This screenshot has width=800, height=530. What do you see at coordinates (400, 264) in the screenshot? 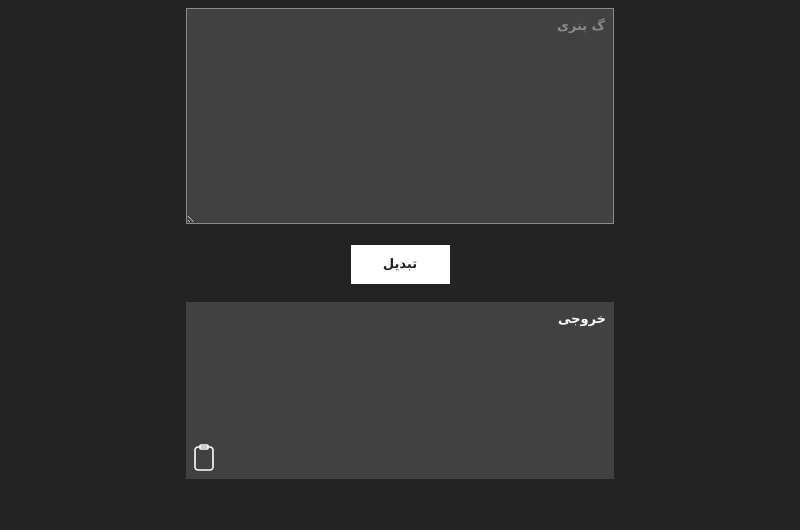
I see `convert-button: تبدیل` at bounding box center [400, 264].